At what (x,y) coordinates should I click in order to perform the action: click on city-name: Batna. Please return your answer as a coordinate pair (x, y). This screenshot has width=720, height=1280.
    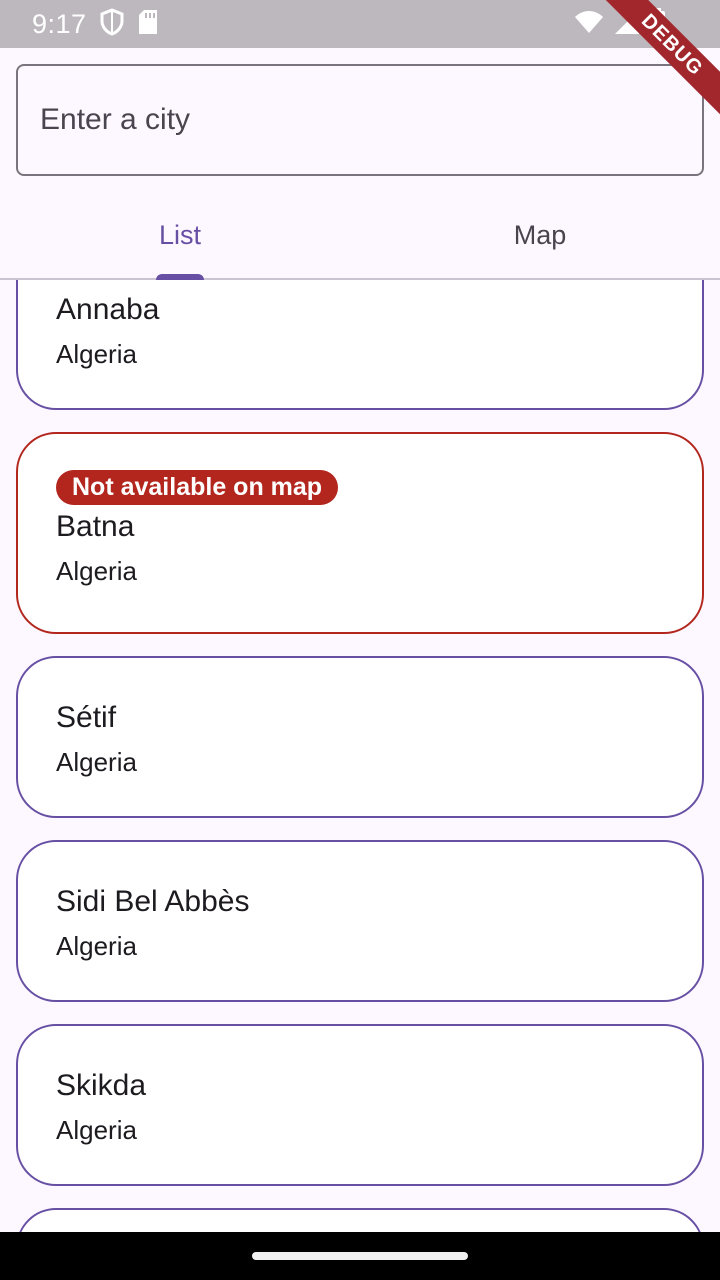
    Looking at the image, I should click on (95, 526).